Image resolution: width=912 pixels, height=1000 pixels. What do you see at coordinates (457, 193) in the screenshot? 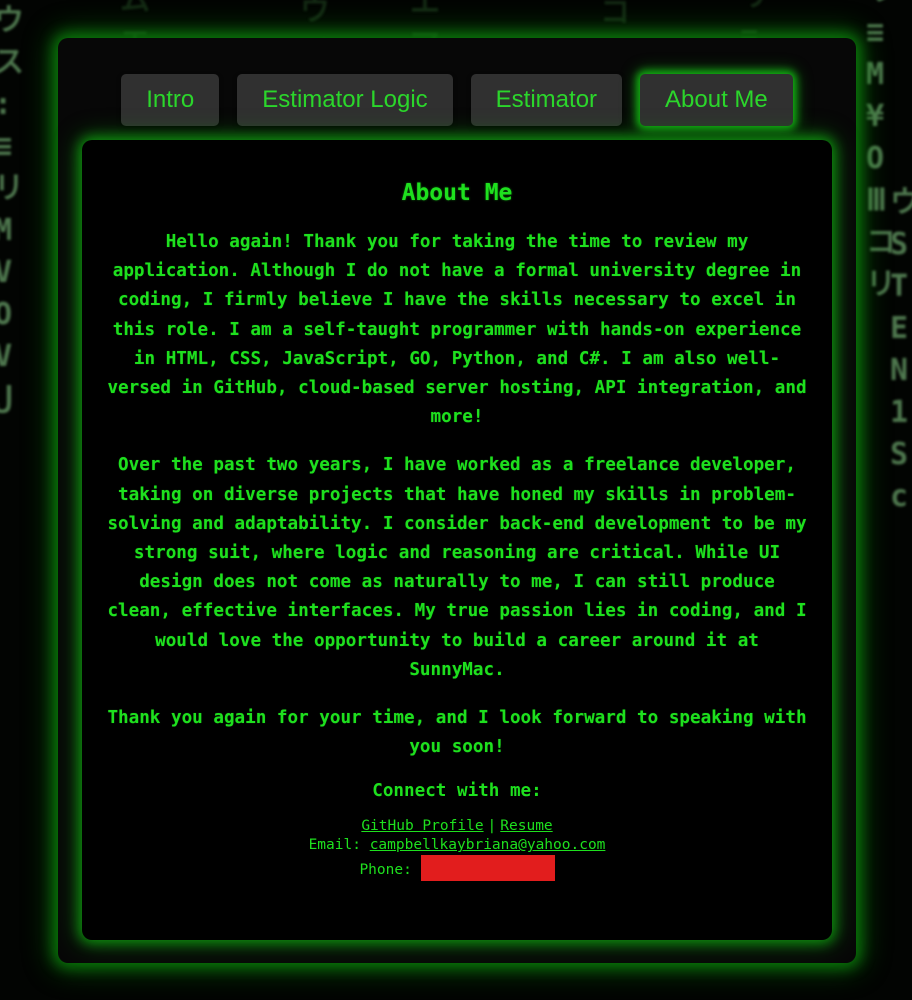
I see `page-title: About Me` at bounding box center [457, 193].